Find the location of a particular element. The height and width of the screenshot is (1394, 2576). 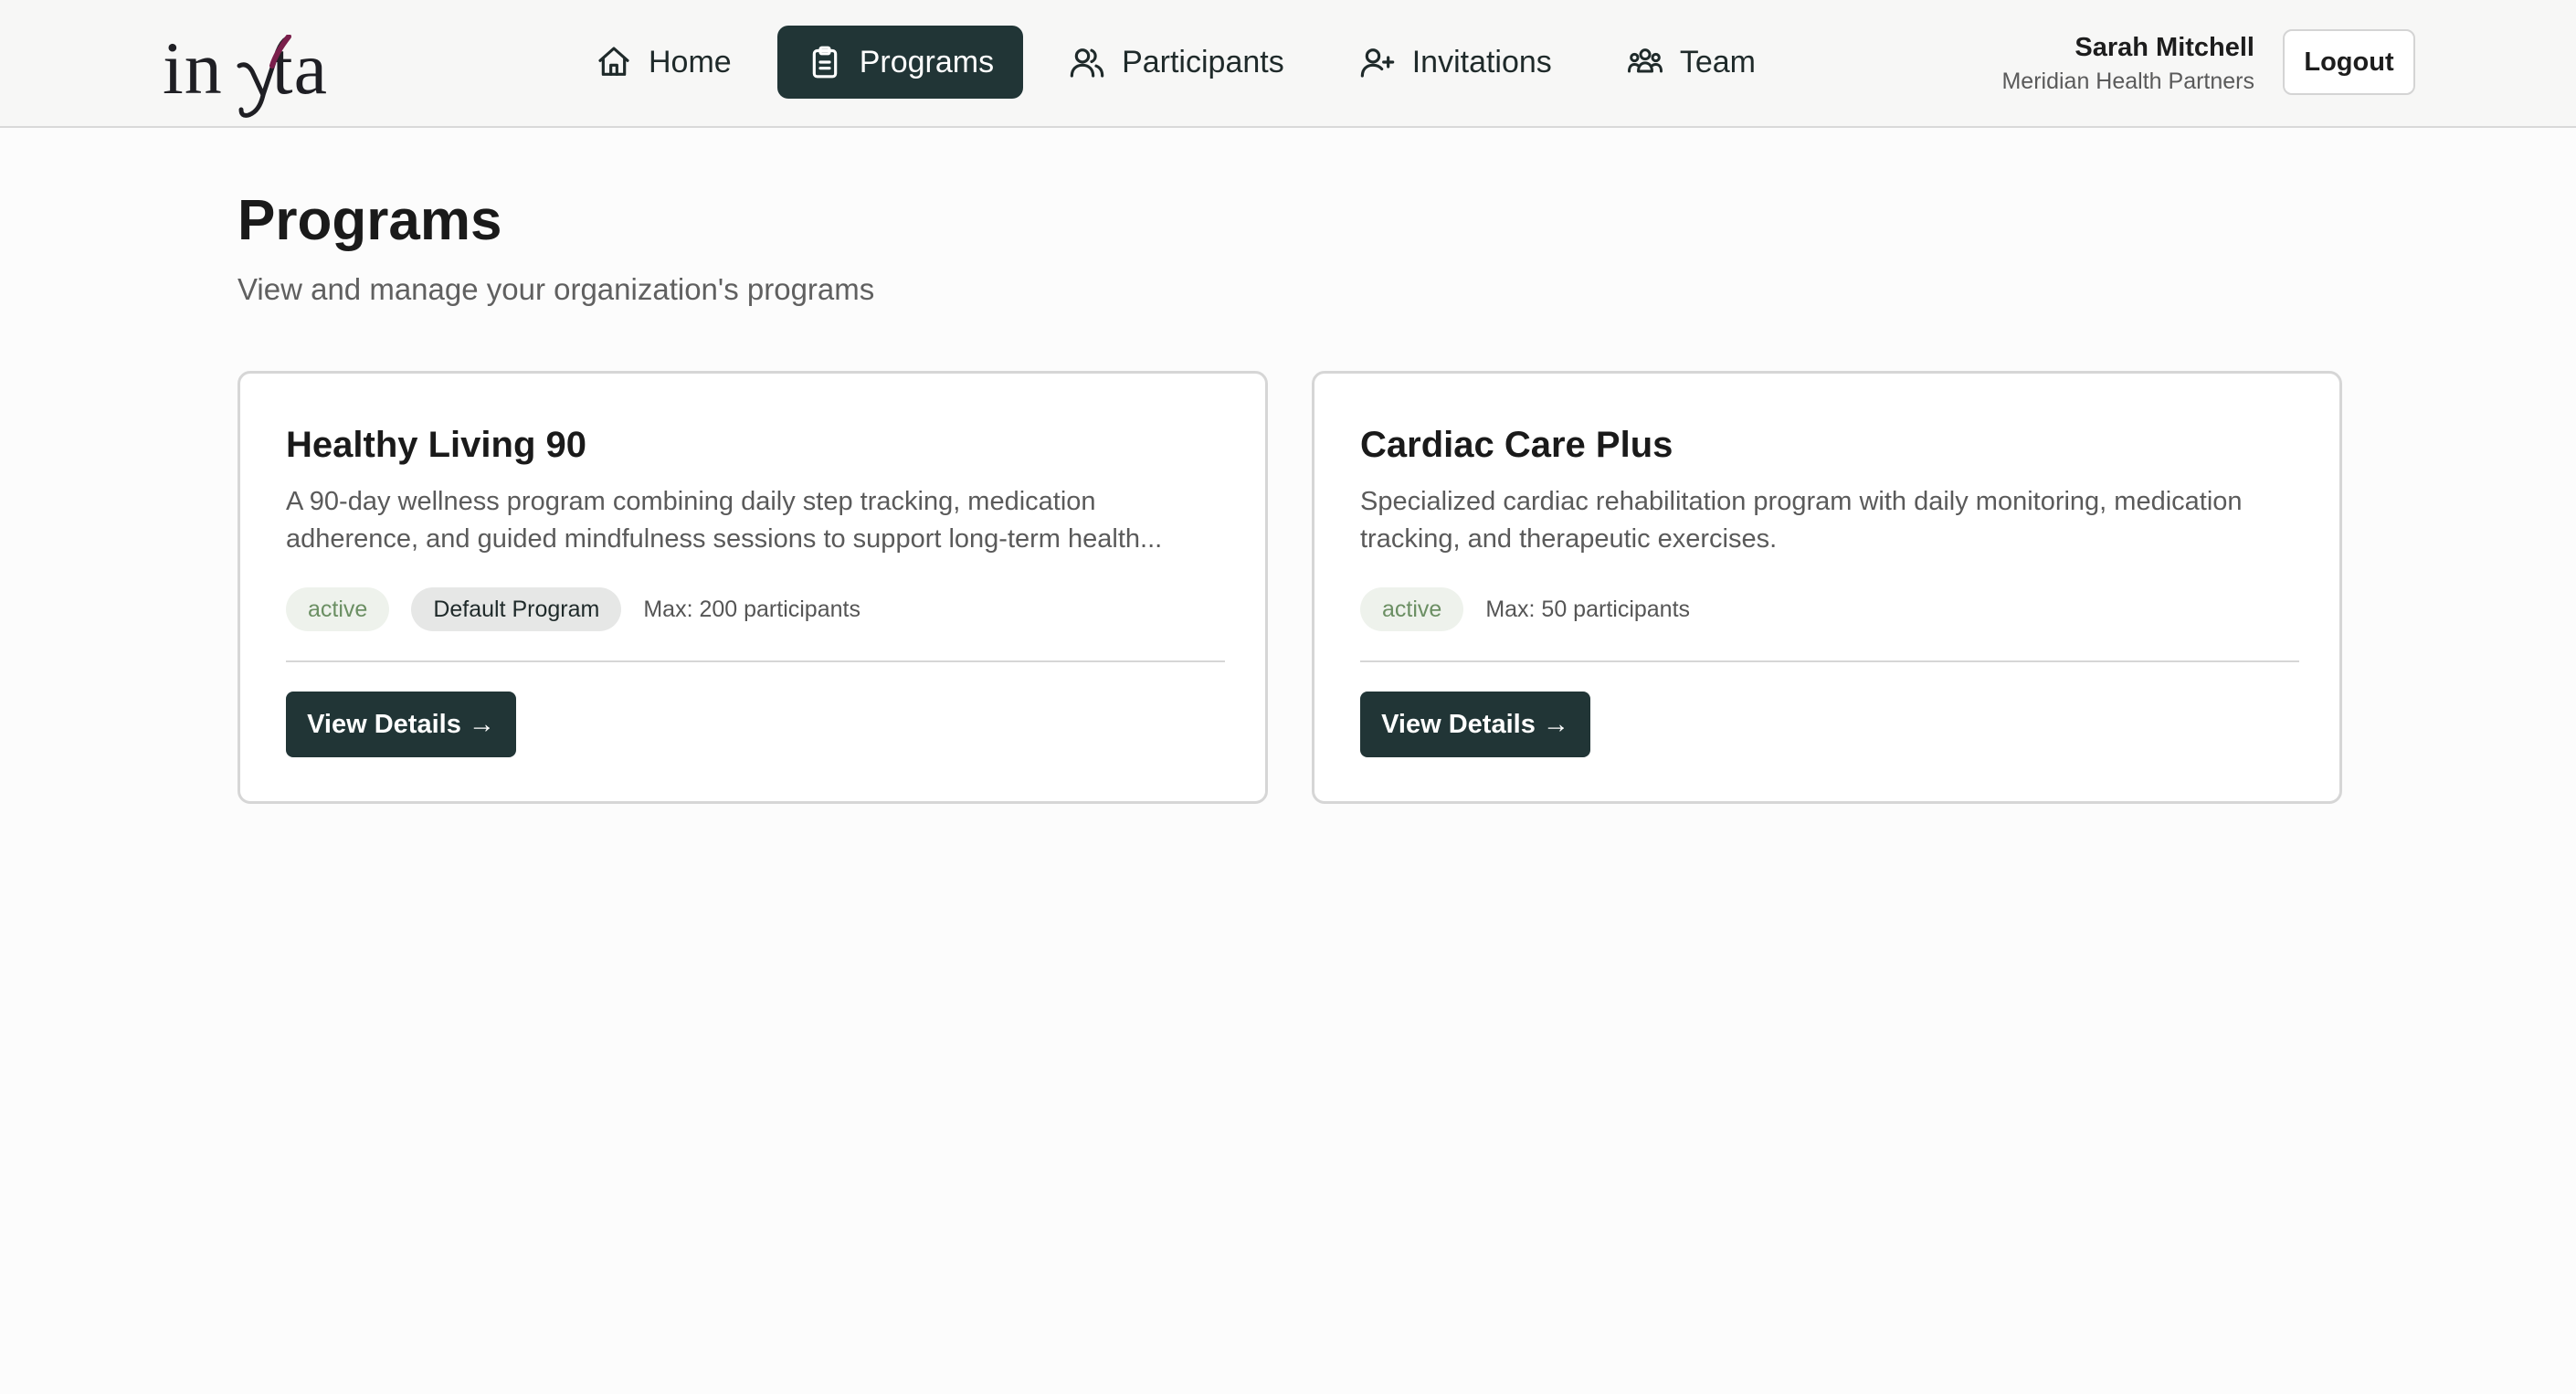

max-participants: Max: 50 participants is located at coordinates (1588, 609).